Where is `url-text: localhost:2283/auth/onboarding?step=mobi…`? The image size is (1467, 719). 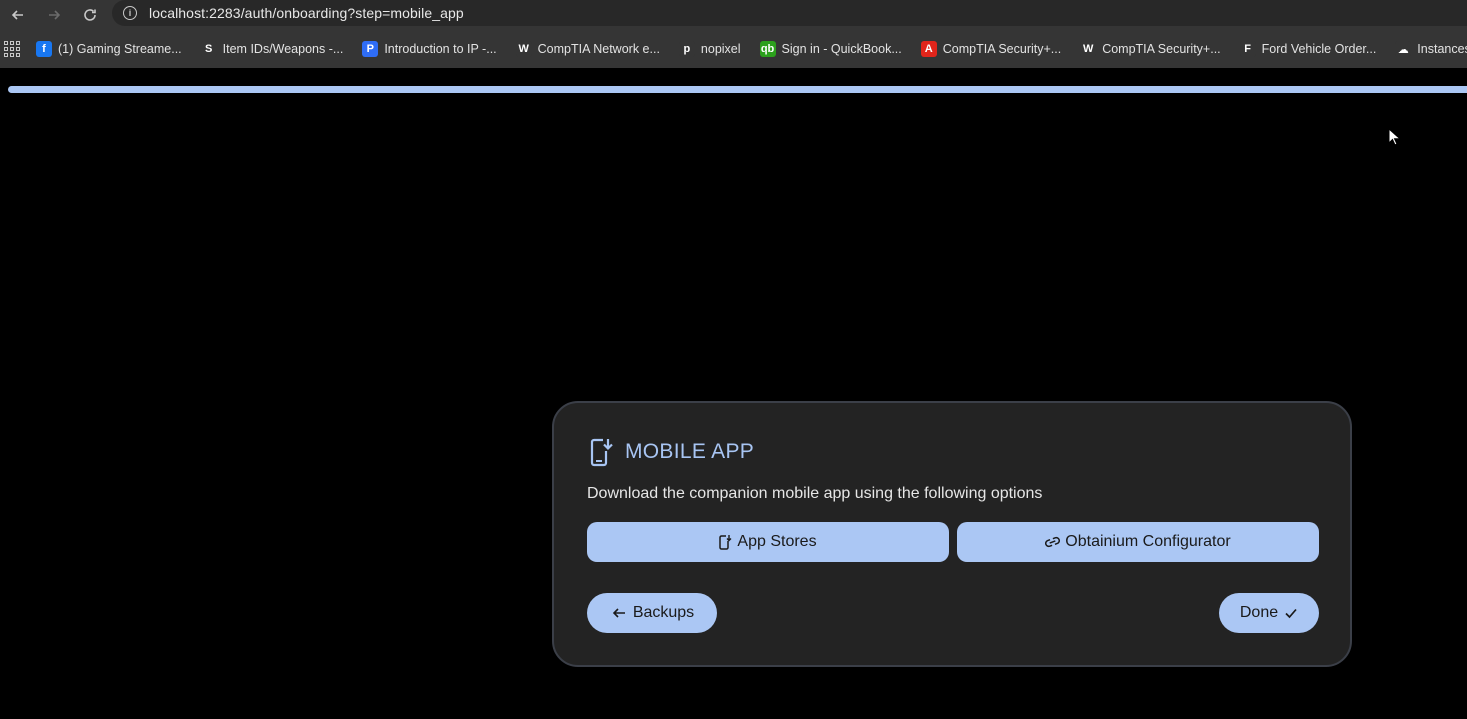
url-text: localhost:2283/auth/onboarding?step=mobi… is located at coordinates (306, 13).